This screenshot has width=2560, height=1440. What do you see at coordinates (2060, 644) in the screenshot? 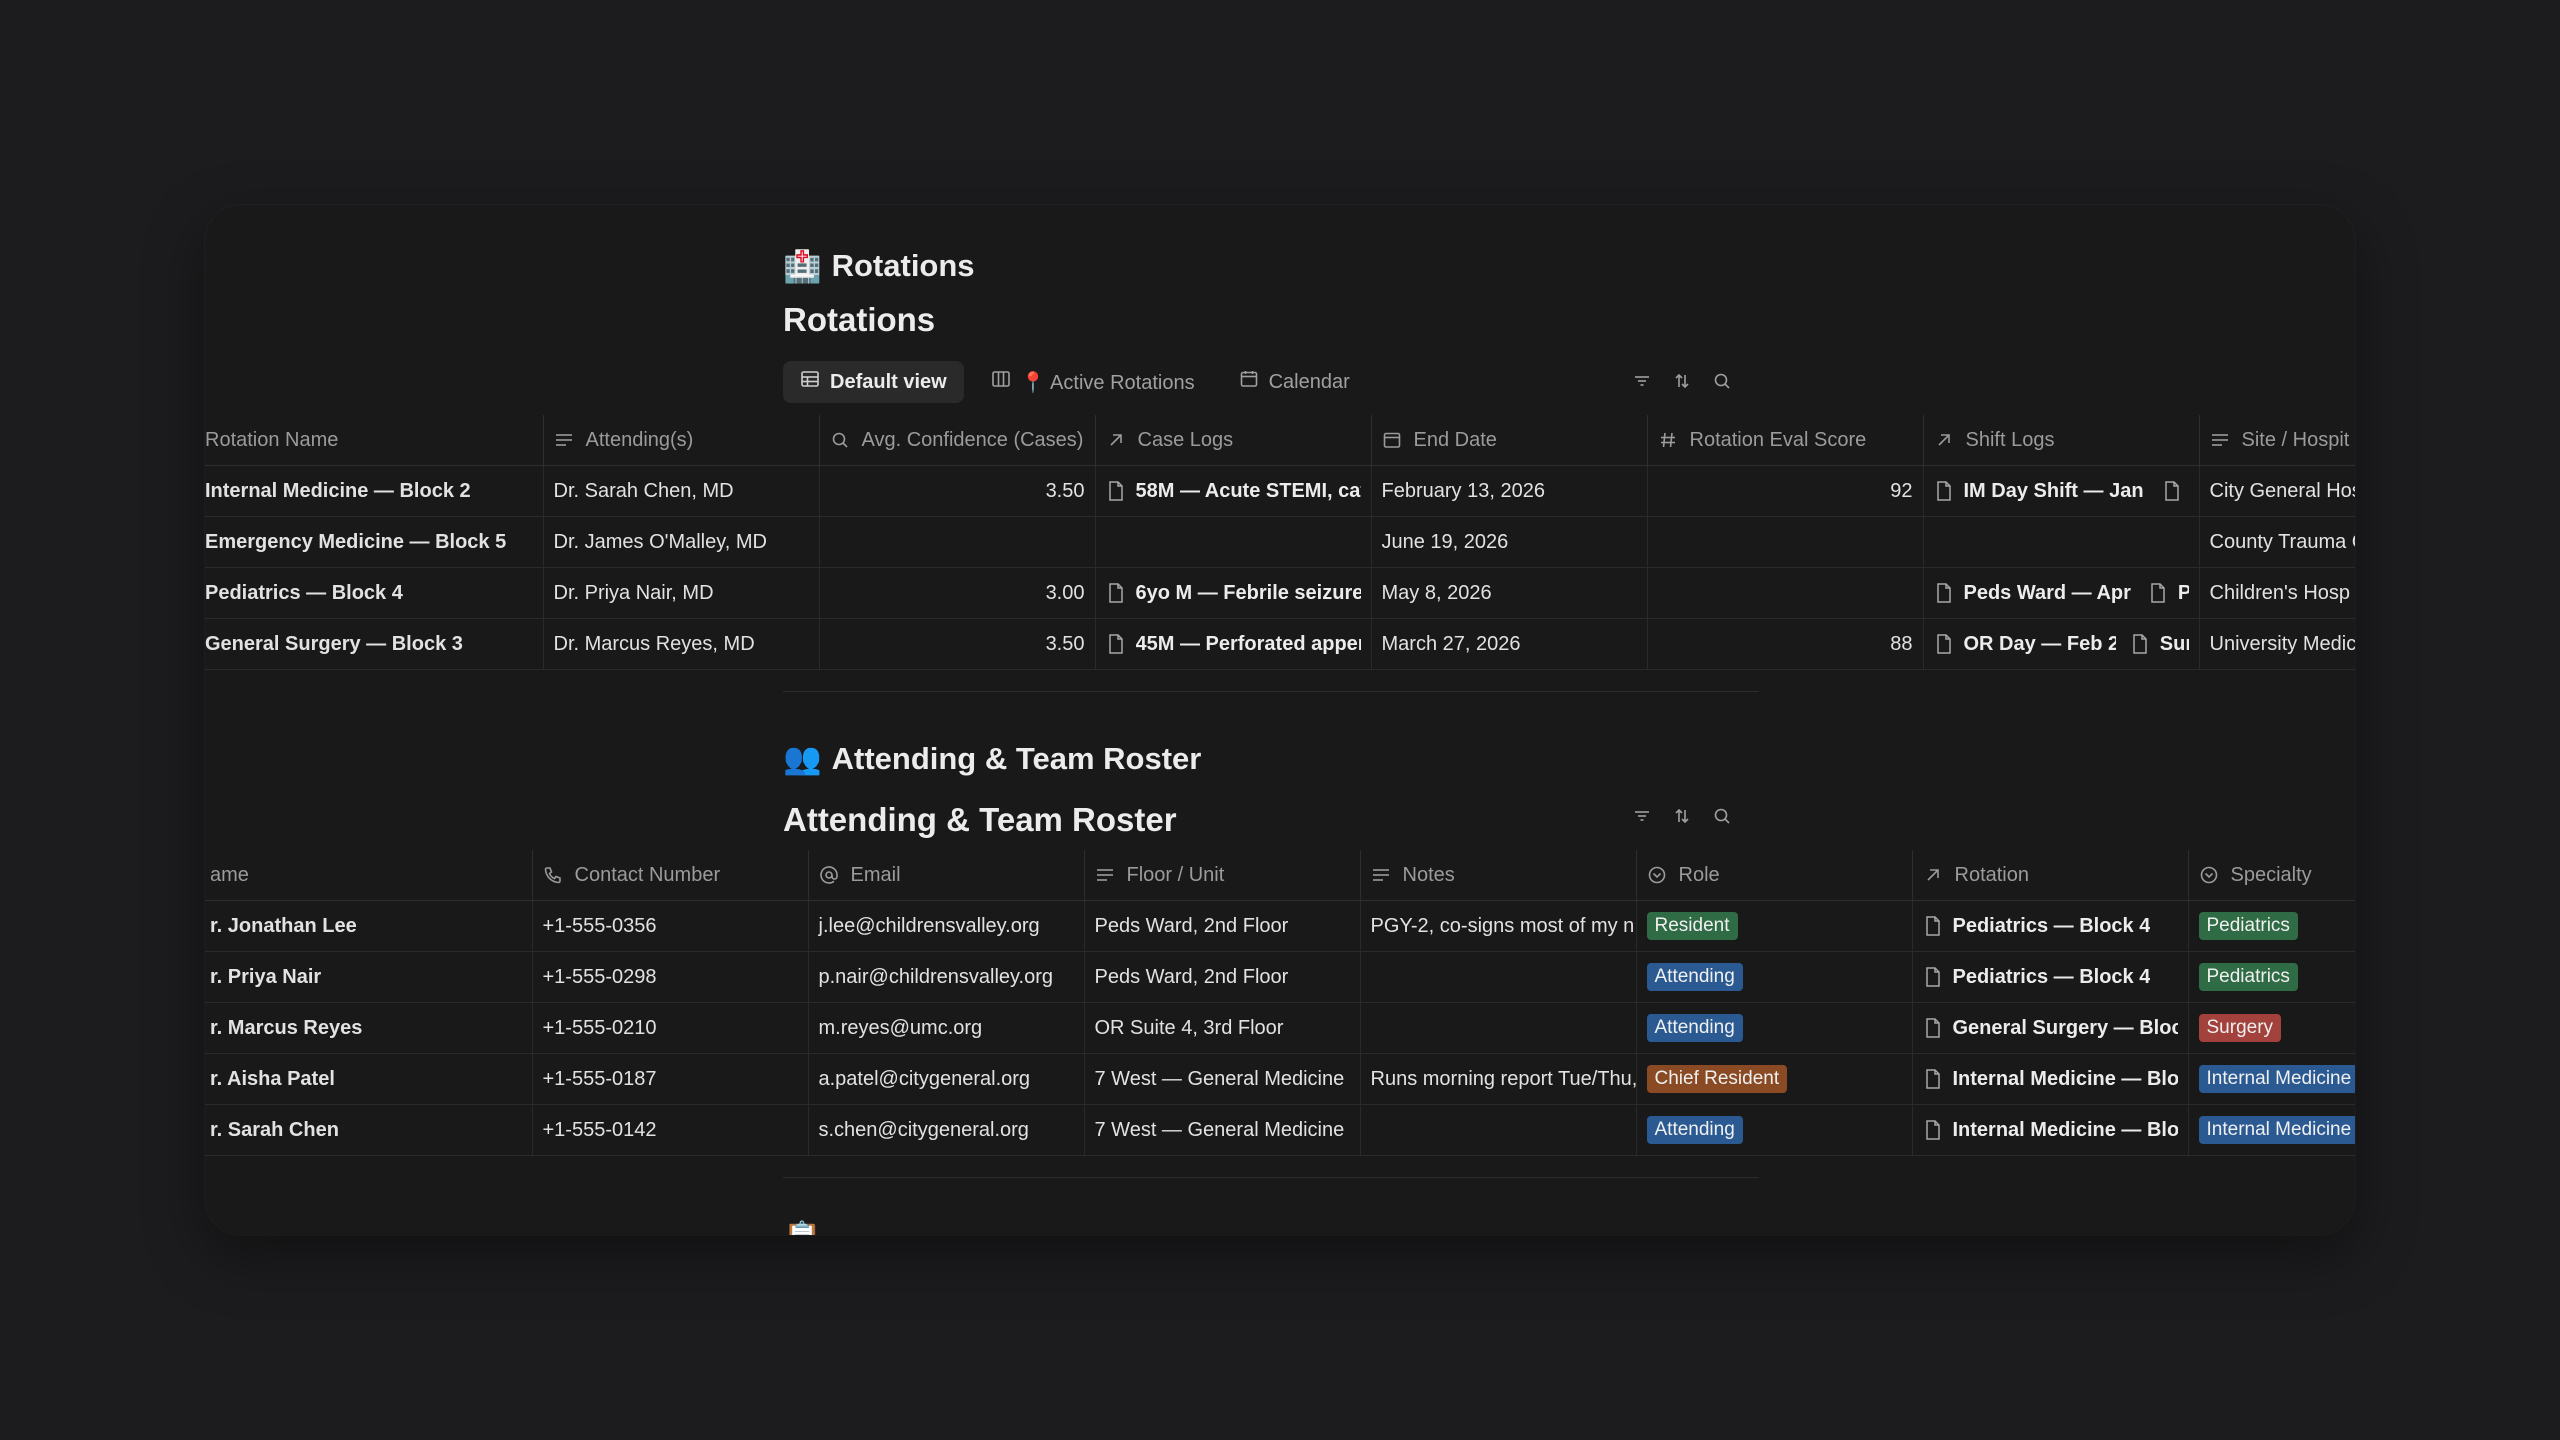
I see `shift-logs-cell: OR Day — Feb 24 Sur` at bounding box center [2060, 644].